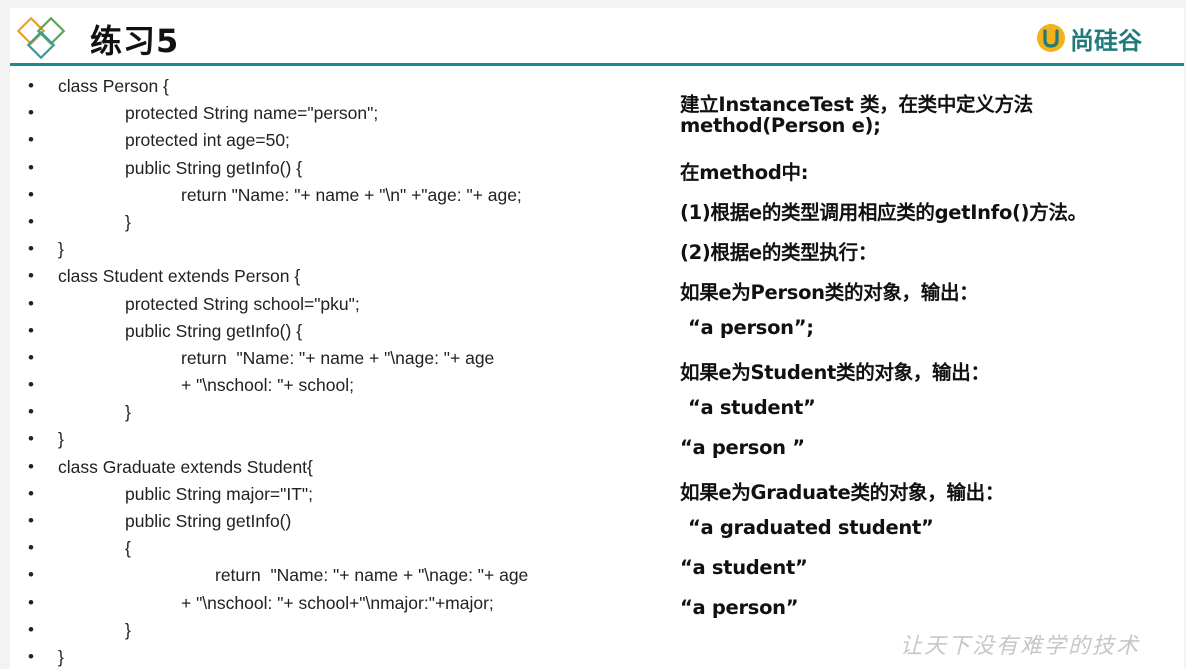 The height and width of the screenshot is (669, 1186). I want to click on page-title: 练习5, so click(135, 41).